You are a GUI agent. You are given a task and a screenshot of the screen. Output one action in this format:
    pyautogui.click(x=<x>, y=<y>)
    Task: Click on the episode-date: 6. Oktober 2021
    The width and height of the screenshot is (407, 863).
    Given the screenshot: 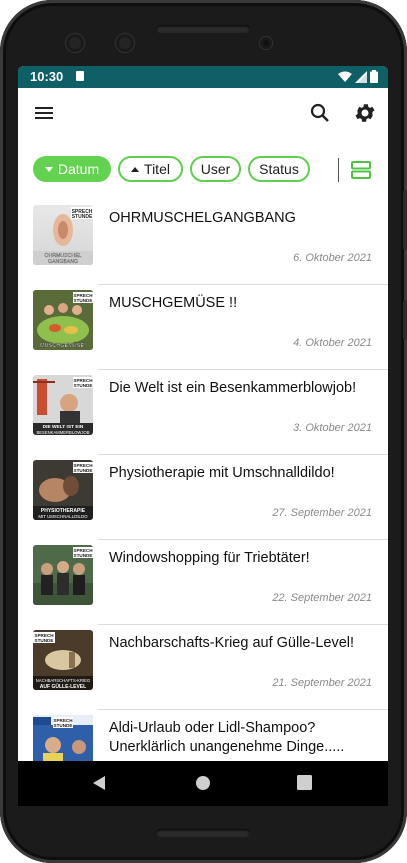 What is the action you would take?
    pyautogui.click(x=332, y=258)
    